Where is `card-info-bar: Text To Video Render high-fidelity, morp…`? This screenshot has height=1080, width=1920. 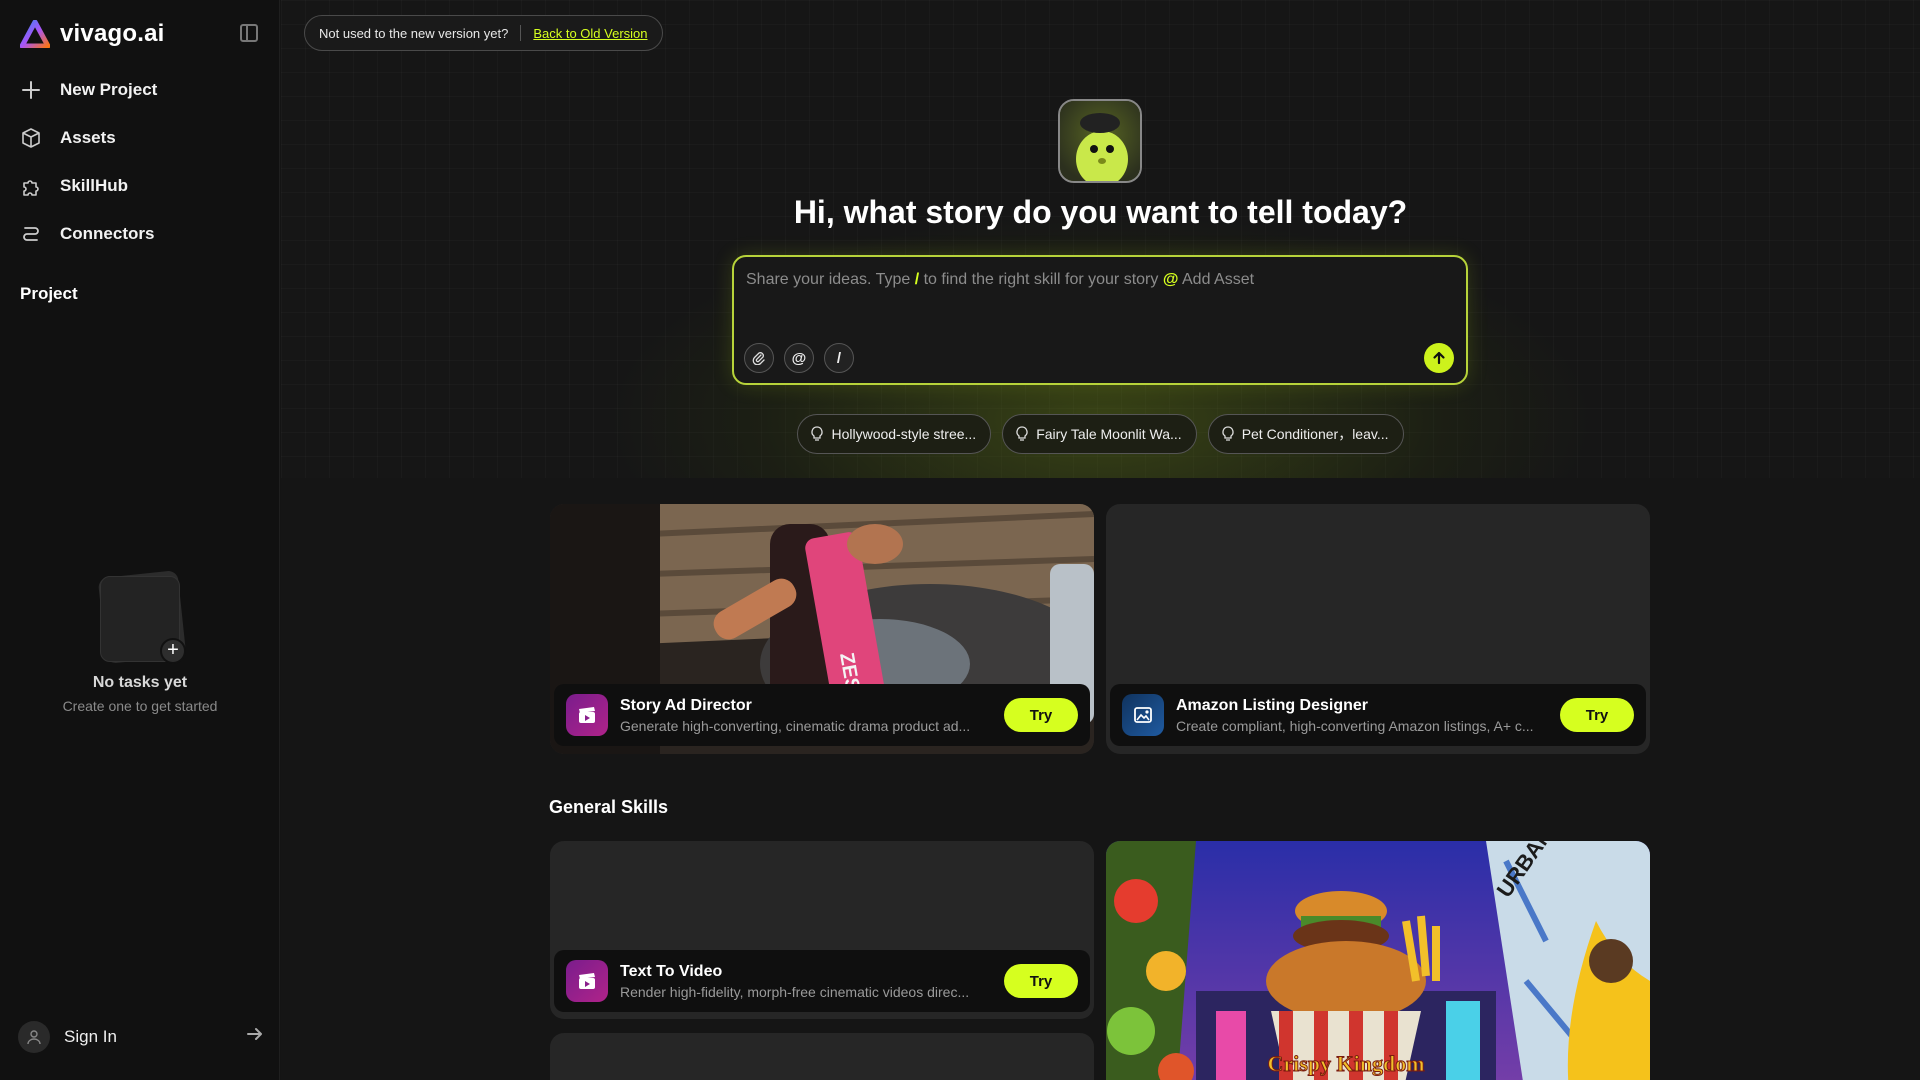 card-info-bar: Text To Video Render high-fidelity, morp… is located at coordinates (822, 981).